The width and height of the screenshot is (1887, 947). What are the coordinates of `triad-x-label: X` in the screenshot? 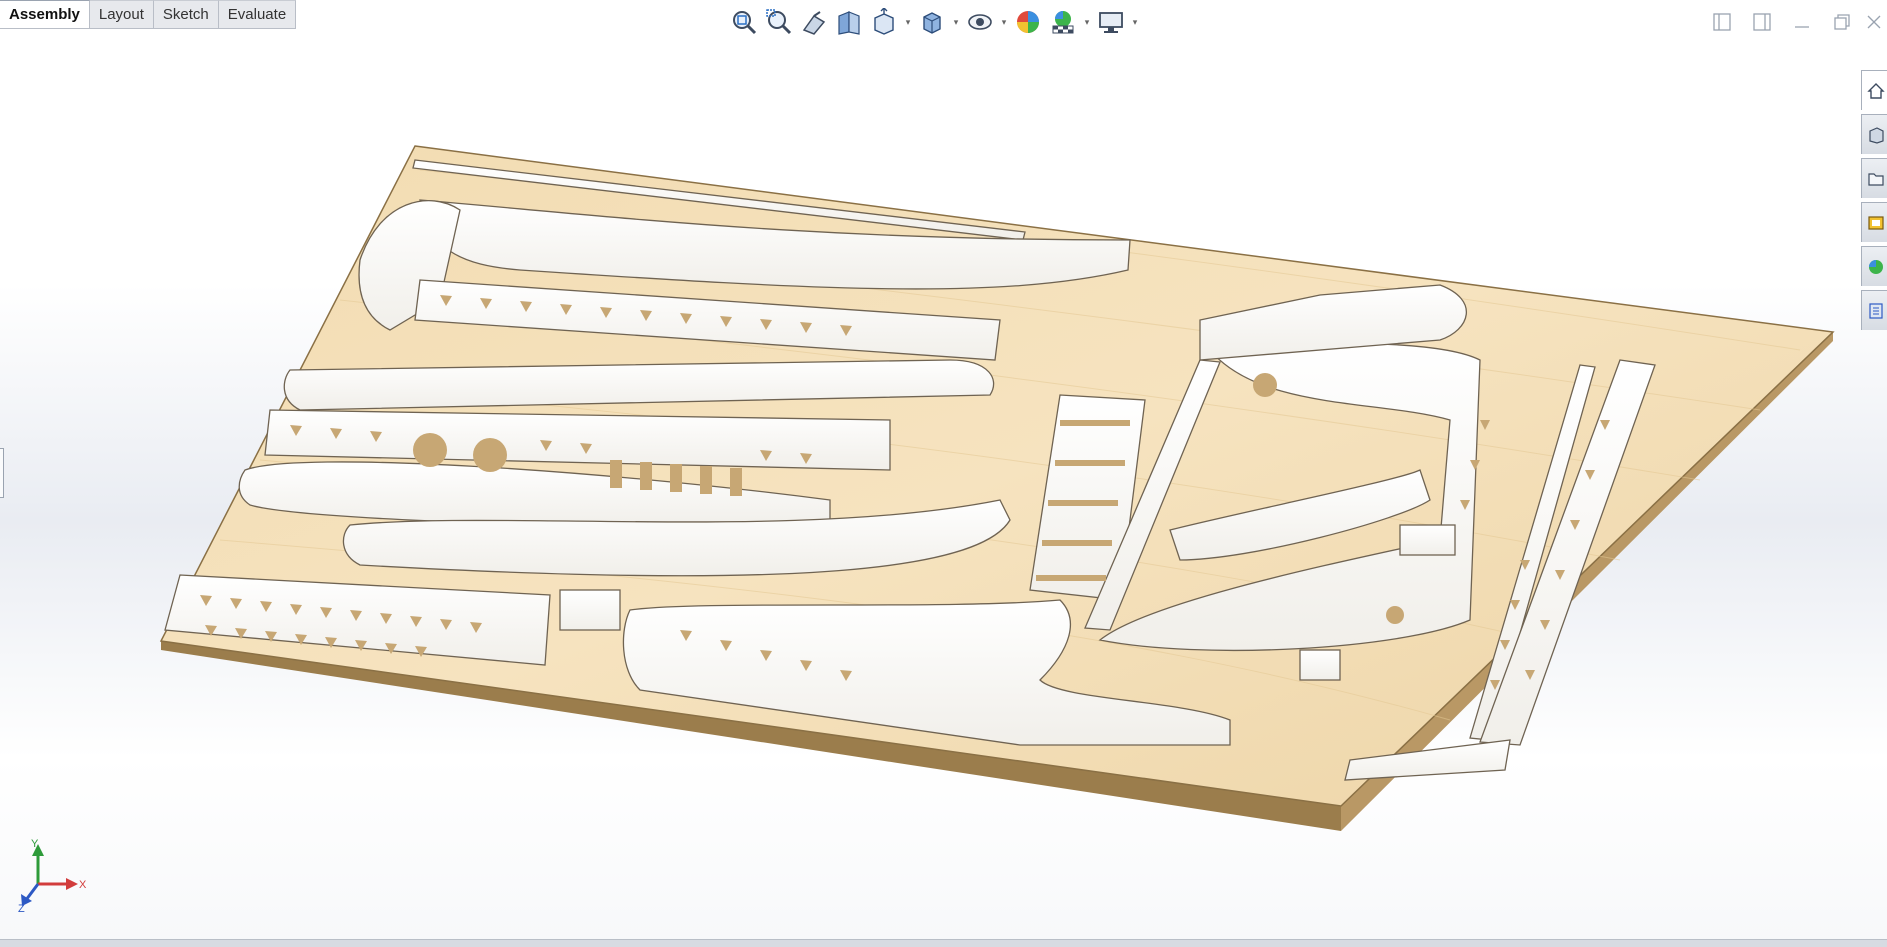 It's located at (83, 885).